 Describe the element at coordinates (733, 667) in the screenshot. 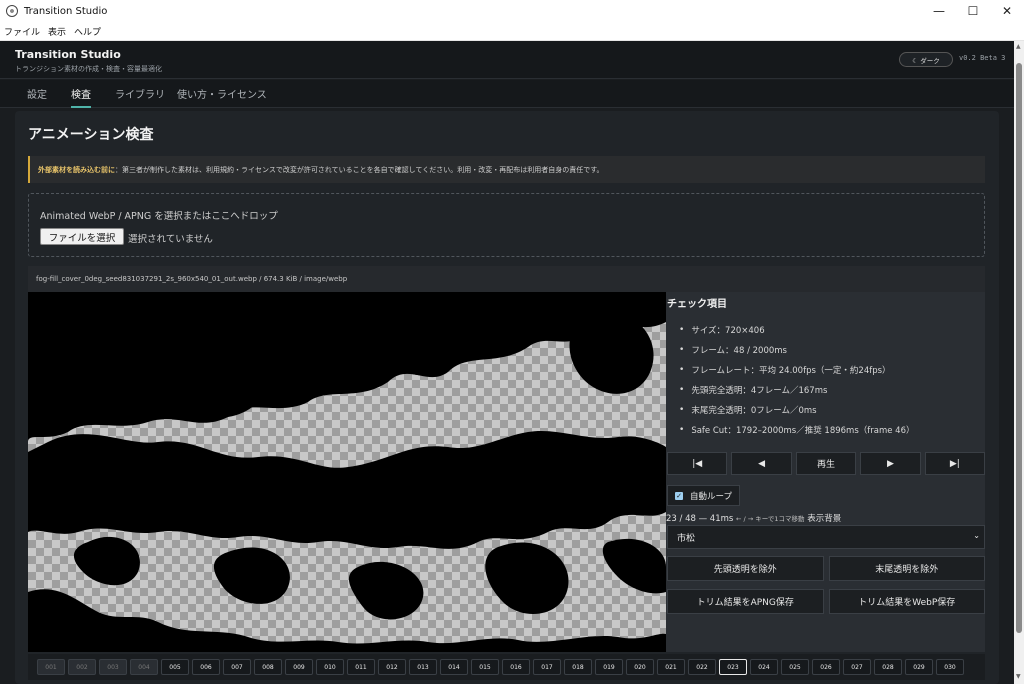

I see `frame-chip: 023` at that location.